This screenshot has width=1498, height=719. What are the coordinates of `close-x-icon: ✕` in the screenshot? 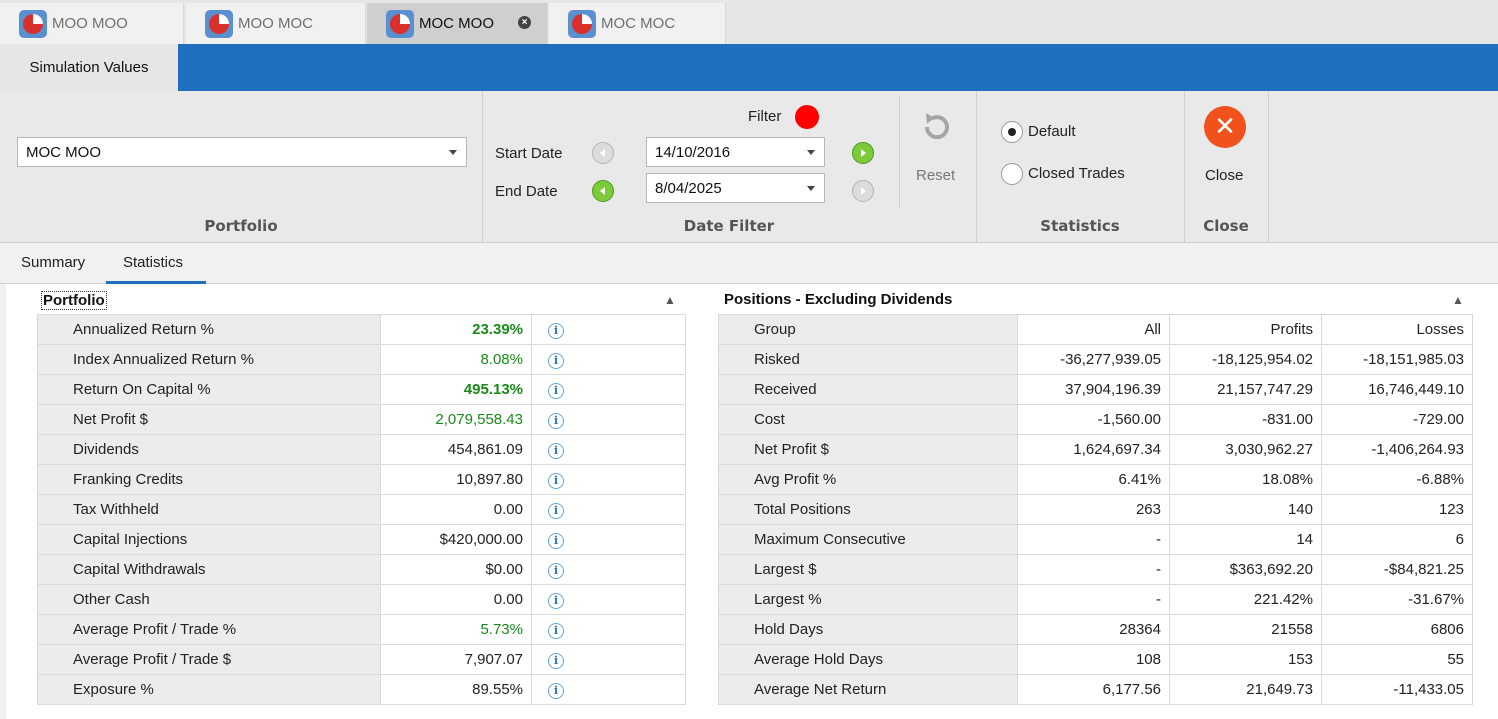 It's located at (1225, 127).